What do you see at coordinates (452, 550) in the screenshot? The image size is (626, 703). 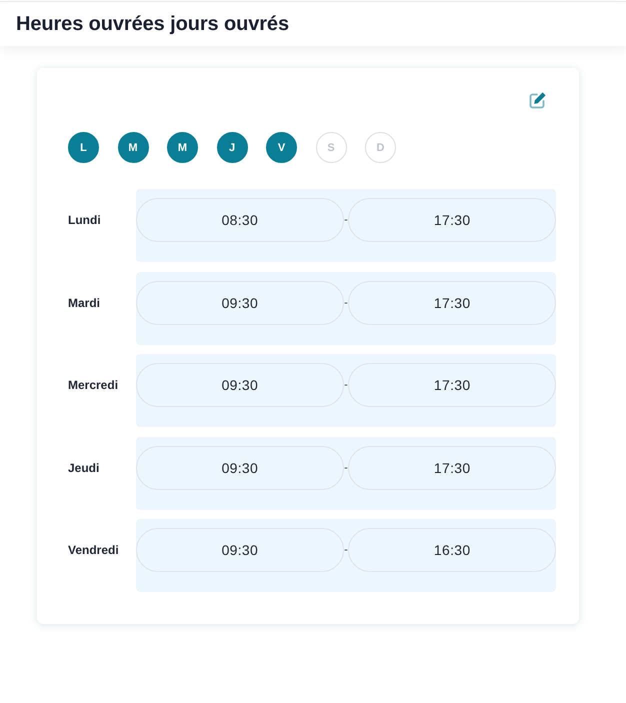 I see `end-time-field: 16:30` at bounding box center [452, 550].